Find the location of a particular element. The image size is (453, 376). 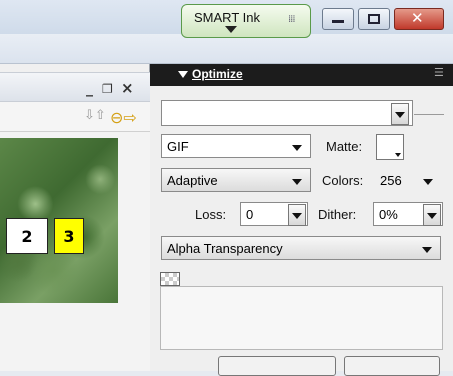

divider is located at coordinates (429, 114).